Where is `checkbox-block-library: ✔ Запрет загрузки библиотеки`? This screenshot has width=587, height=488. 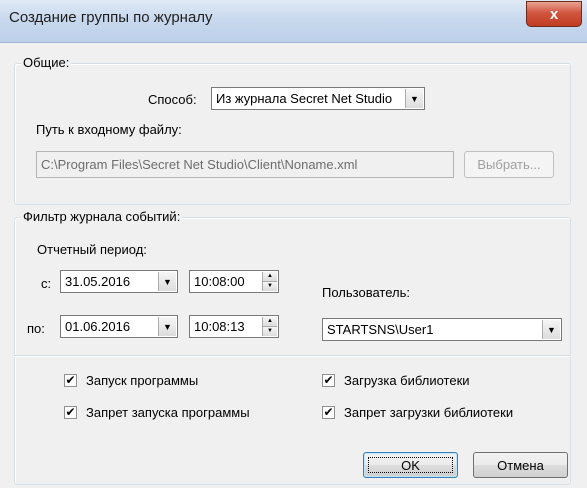 checkbox-block-library: ✔ Запрет загрузки библиотеки is located at coordinates (417, 412).